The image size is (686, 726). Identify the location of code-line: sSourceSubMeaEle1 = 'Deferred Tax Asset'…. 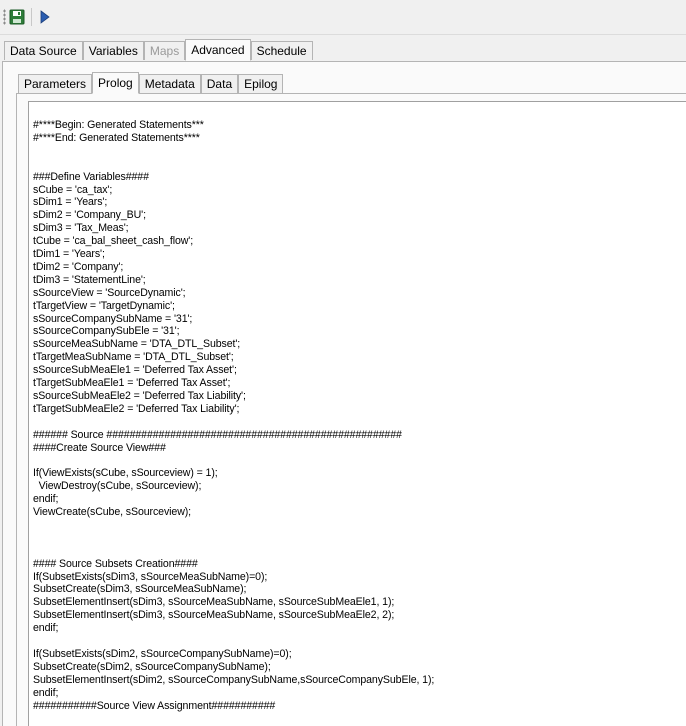
(135, 370).